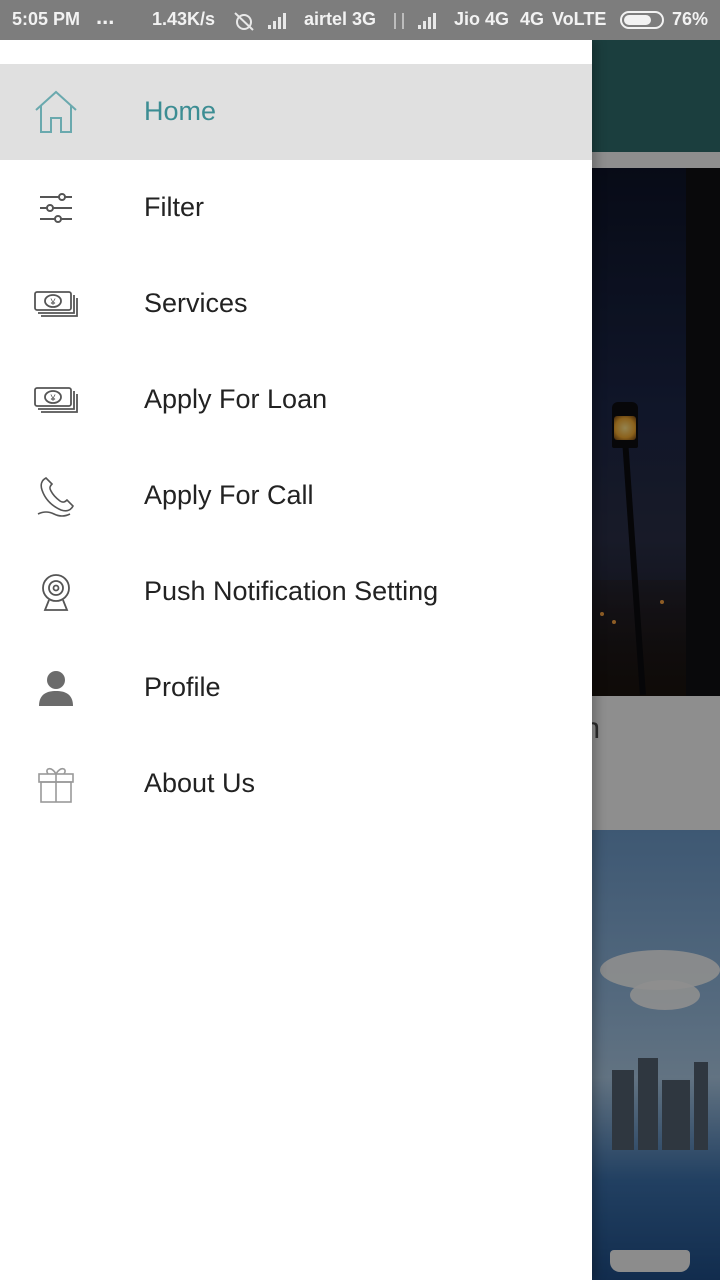 Image resolution: width=720 pixels, height=1280 pixels. Describe the element at coordinates (340, 19) in the screenshot. I see `status-carrier-1: airtel 3G` at that location.